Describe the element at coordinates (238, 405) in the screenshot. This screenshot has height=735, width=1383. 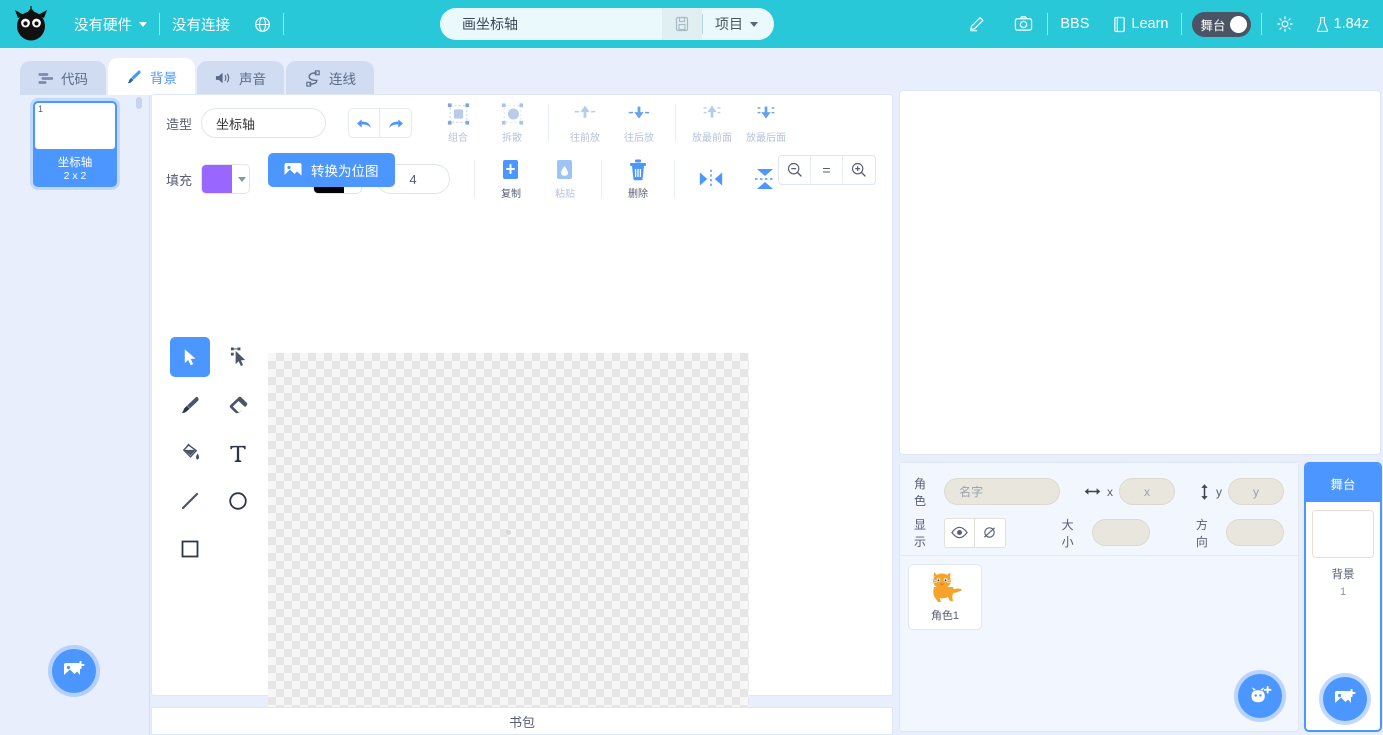
I see `eraser-tool` at that location.